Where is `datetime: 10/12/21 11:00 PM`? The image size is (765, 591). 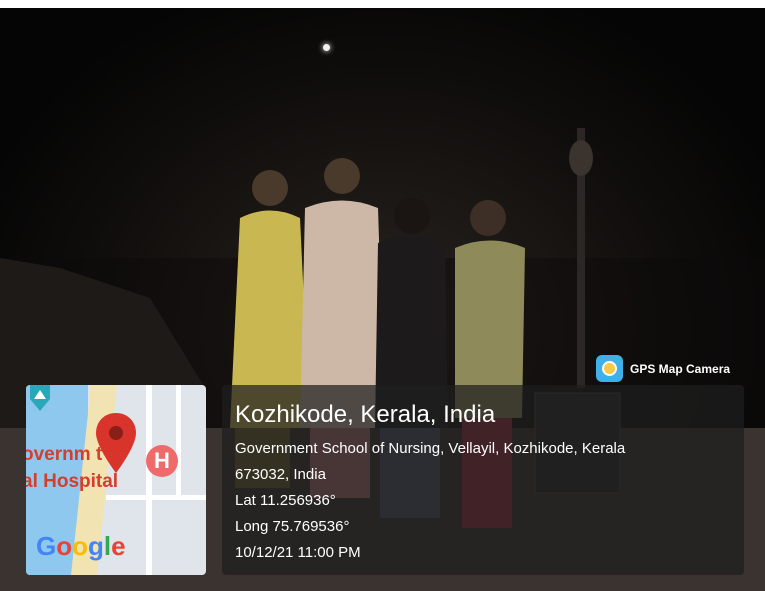
datetime: 10/12/21 11:00 PM is located at coordinates (298, 552).